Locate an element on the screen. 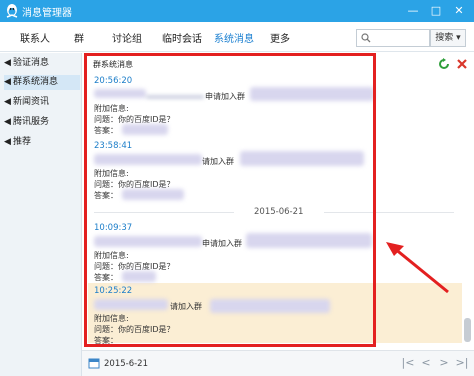 This screenshot has width=474, height=376. title-bar: 消息管理器 — □ ✕ is located at coordinates (237, 11).